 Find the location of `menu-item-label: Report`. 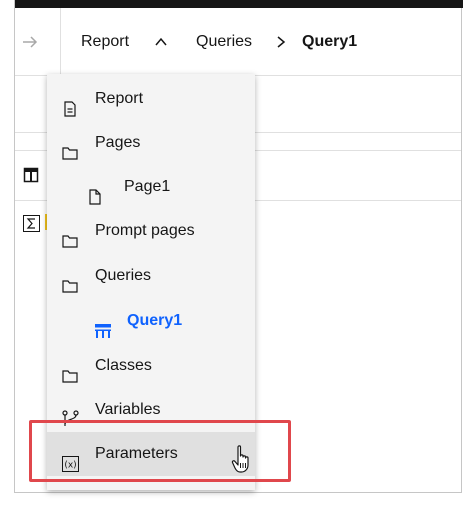

menu-item-label: Report is located at coordinates (119, 98).